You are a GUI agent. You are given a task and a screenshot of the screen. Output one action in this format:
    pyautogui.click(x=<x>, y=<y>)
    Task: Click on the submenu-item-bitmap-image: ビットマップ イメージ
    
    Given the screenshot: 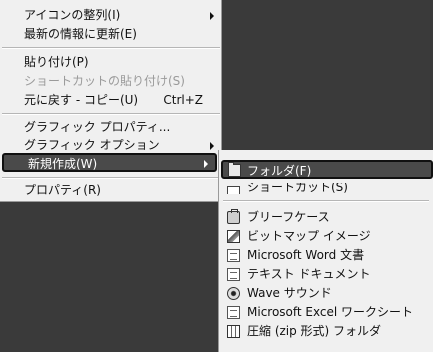 What is the action you would take?
    pyautogui.click(x=326, y=236)
    